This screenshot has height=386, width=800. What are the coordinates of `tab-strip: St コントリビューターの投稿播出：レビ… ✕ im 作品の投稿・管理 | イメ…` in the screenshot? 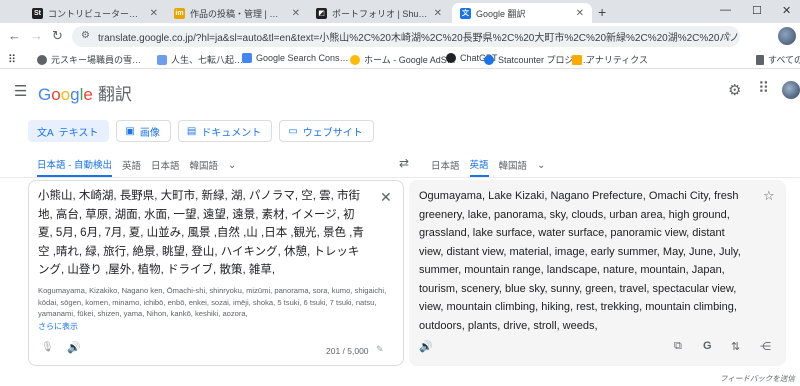 It's located at (400, 11).